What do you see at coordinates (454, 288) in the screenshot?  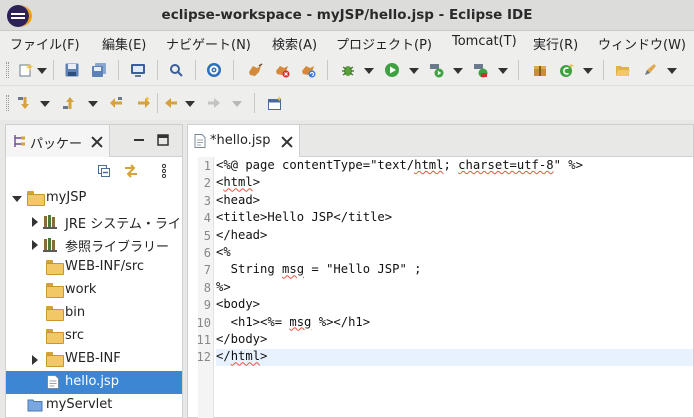 I see `code-line: %>` at bounding box center [454, 288].